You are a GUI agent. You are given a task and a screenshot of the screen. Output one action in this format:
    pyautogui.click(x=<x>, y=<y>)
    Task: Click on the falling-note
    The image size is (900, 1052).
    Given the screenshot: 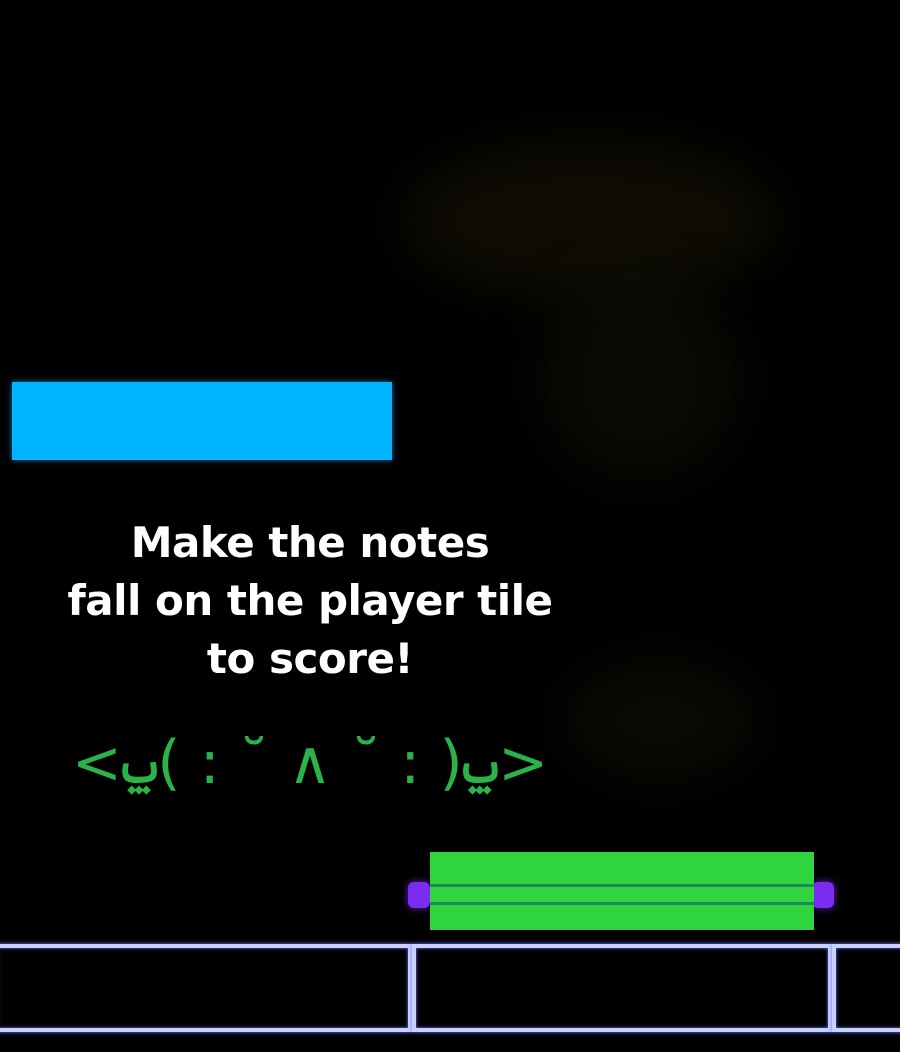 What is the action you would take?
    pyautogui.click(x=202, y=421)
    